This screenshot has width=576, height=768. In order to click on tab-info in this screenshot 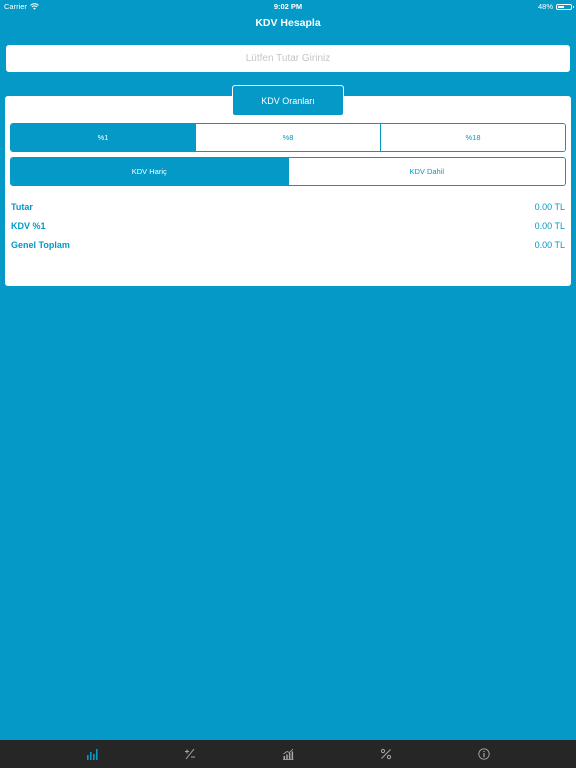, I will do `click(484, 754)`.